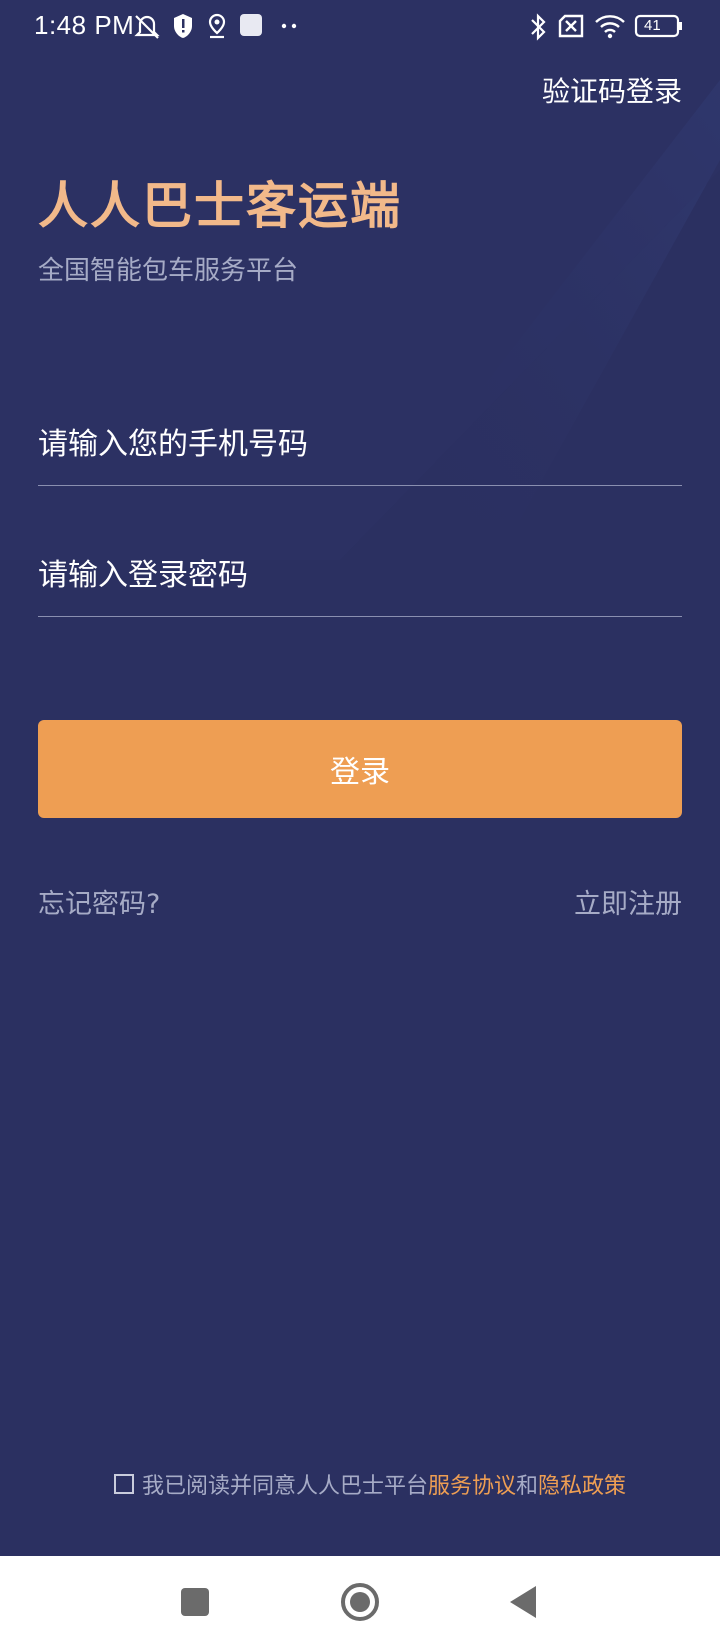 This screenshot has height=1650, width=720. I want to click on agreement-row: 我已阅读并同意人人巴士平台 服务协议 和 隐私政策, so click(370, 1484).